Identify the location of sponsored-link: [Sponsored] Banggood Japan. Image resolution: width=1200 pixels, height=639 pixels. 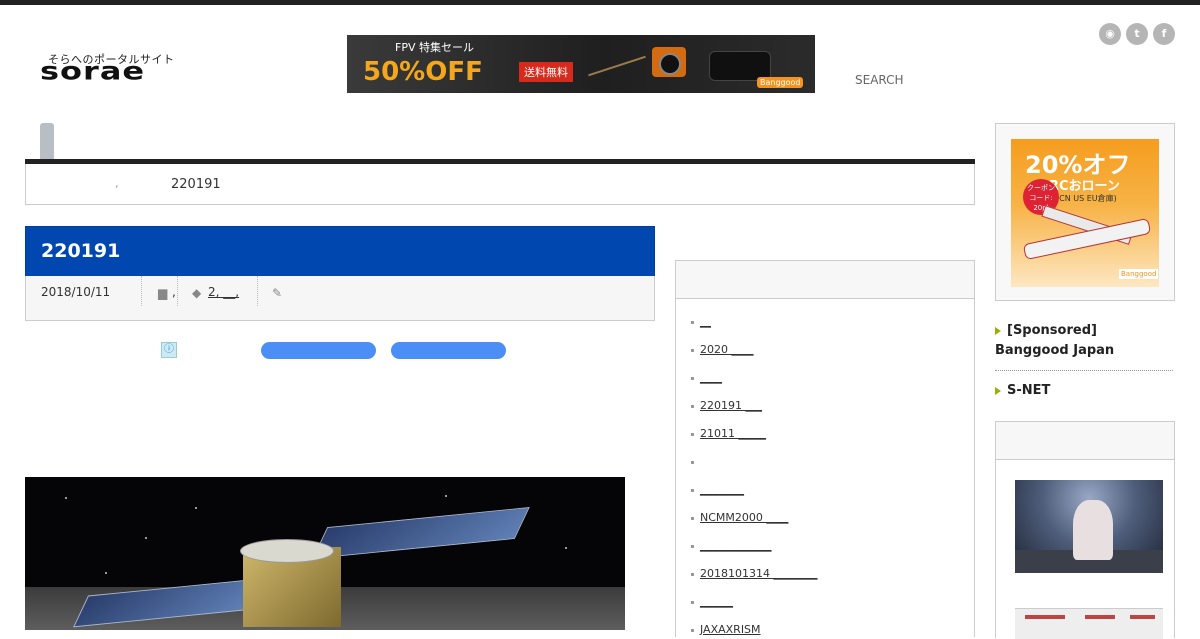
(1084, 341).